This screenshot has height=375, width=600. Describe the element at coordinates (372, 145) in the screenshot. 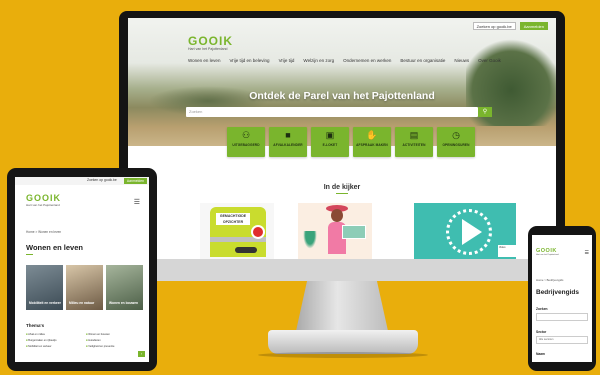

I see `category-label: AFSPRAAK MAKEN` at that location.